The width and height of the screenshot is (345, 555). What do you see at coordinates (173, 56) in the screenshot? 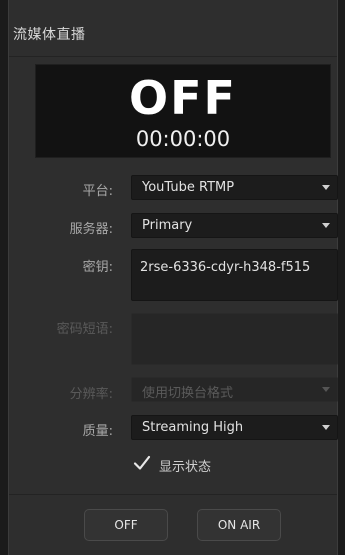
I see `title-divider` at bounding box center [173, 56].